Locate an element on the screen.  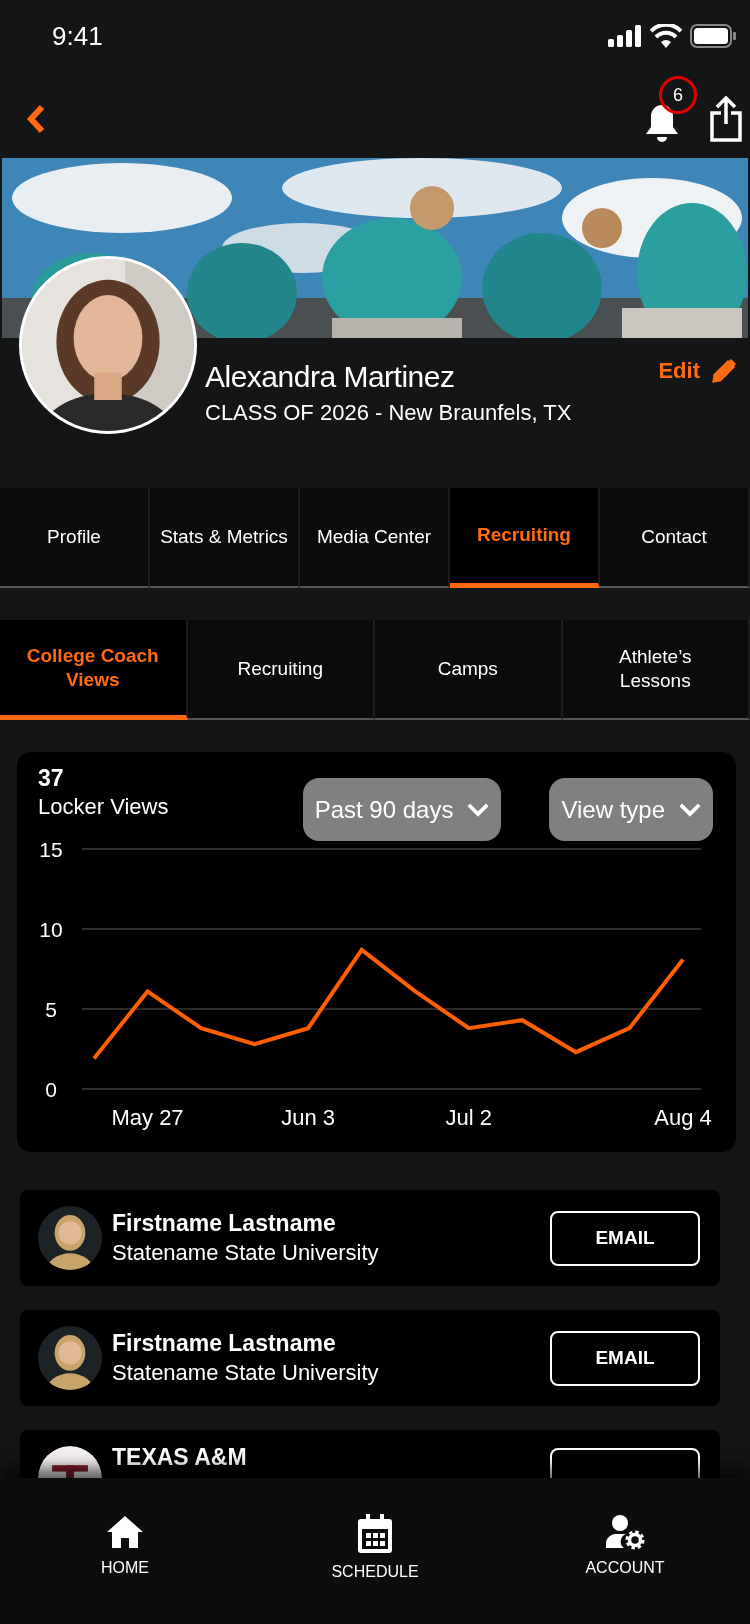
profile-tab: Media Center is located at coordinates (375, 538).